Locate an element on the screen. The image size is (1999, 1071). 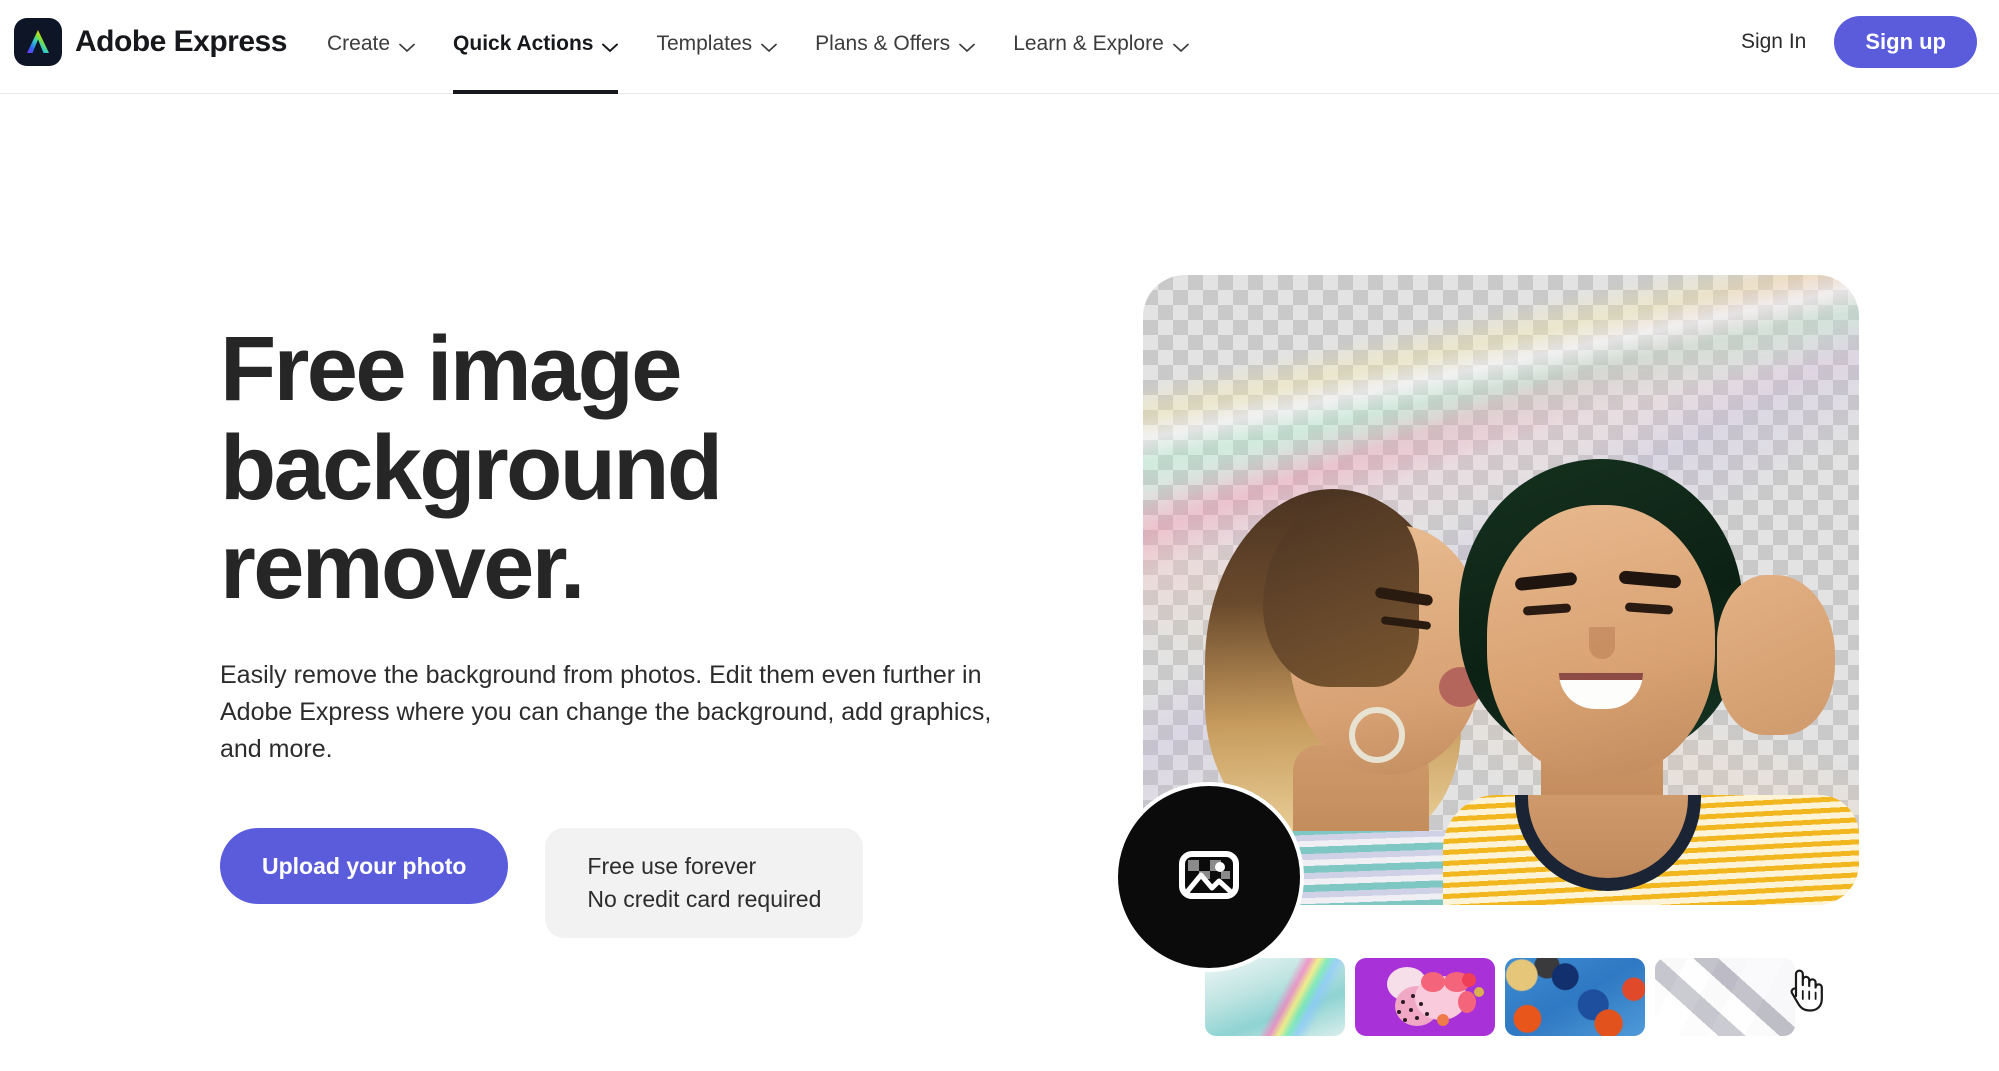
nav-item-create: Create is located at coordinates (371, 47).